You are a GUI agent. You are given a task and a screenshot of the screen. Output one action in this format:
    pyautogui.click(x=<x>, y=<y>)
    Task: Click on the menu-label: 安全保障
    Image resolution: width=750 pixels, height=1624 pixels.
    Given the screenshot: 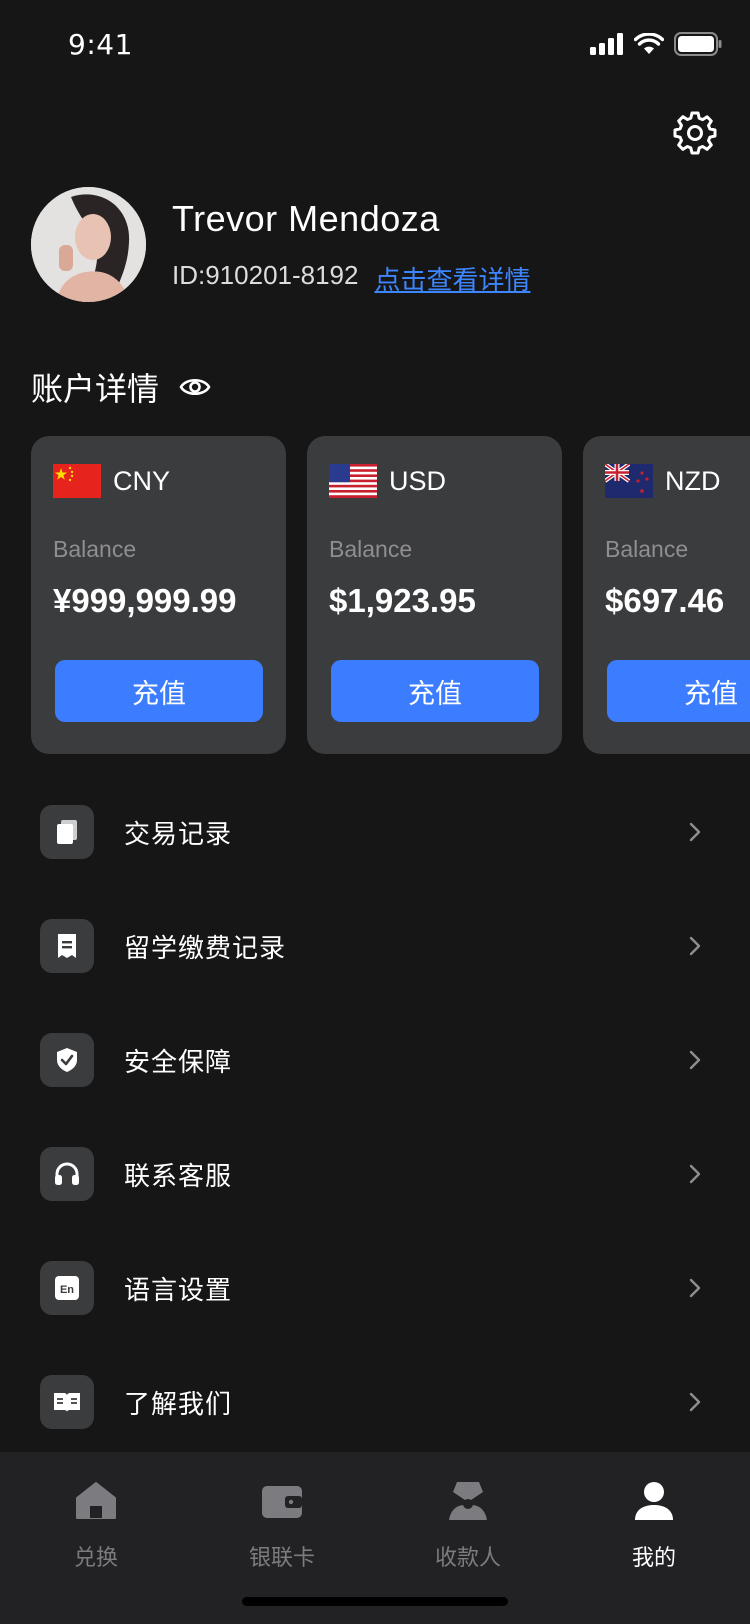 What is the action you would take?
    pyautogui.click(x=178, y=1062)
    